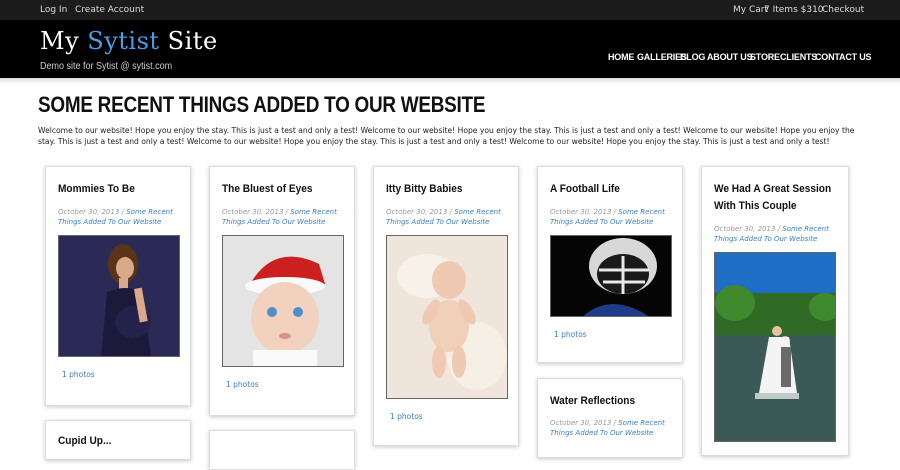  Describe the element at coordinates (750, 10) in the screenshot. I see `cart-link: My Cart` at that location.